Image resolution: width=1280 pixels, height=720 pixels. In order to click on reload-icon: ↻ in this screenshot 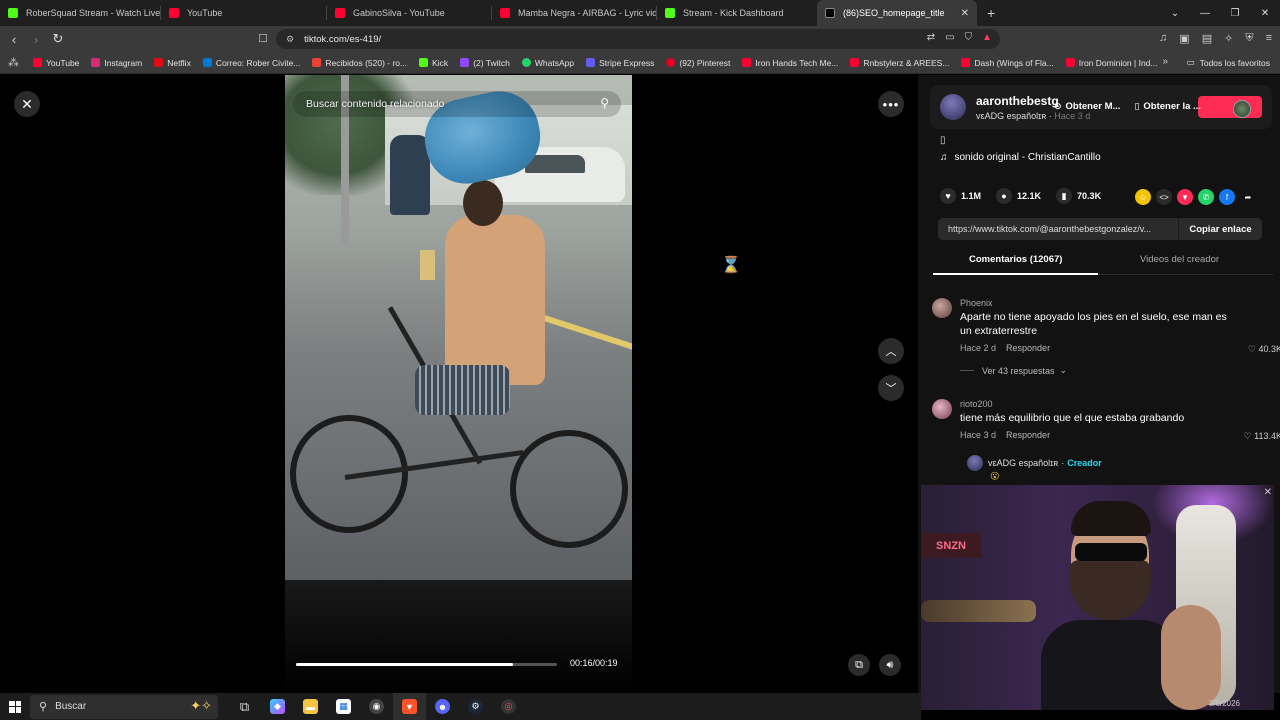, I will do `click(58, 39)`.